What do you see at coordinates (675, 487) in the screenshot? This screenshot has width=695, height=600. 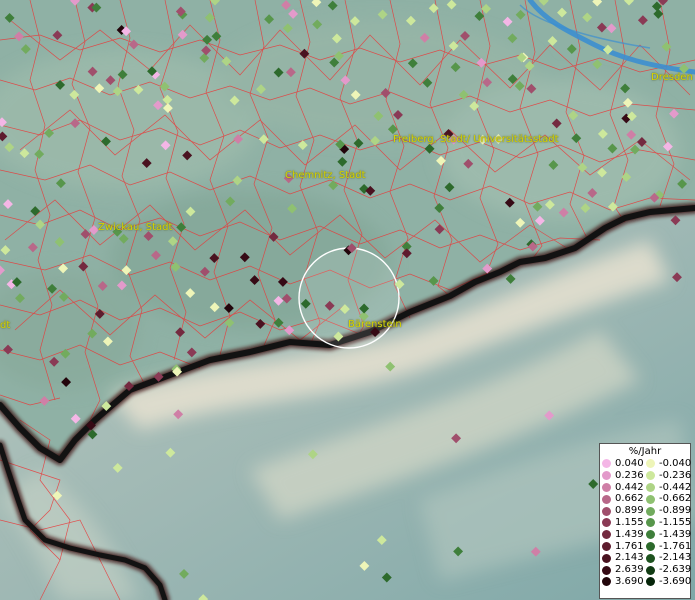 I see `legend-negative-value: -0.442` at bounding box center [675, 487].